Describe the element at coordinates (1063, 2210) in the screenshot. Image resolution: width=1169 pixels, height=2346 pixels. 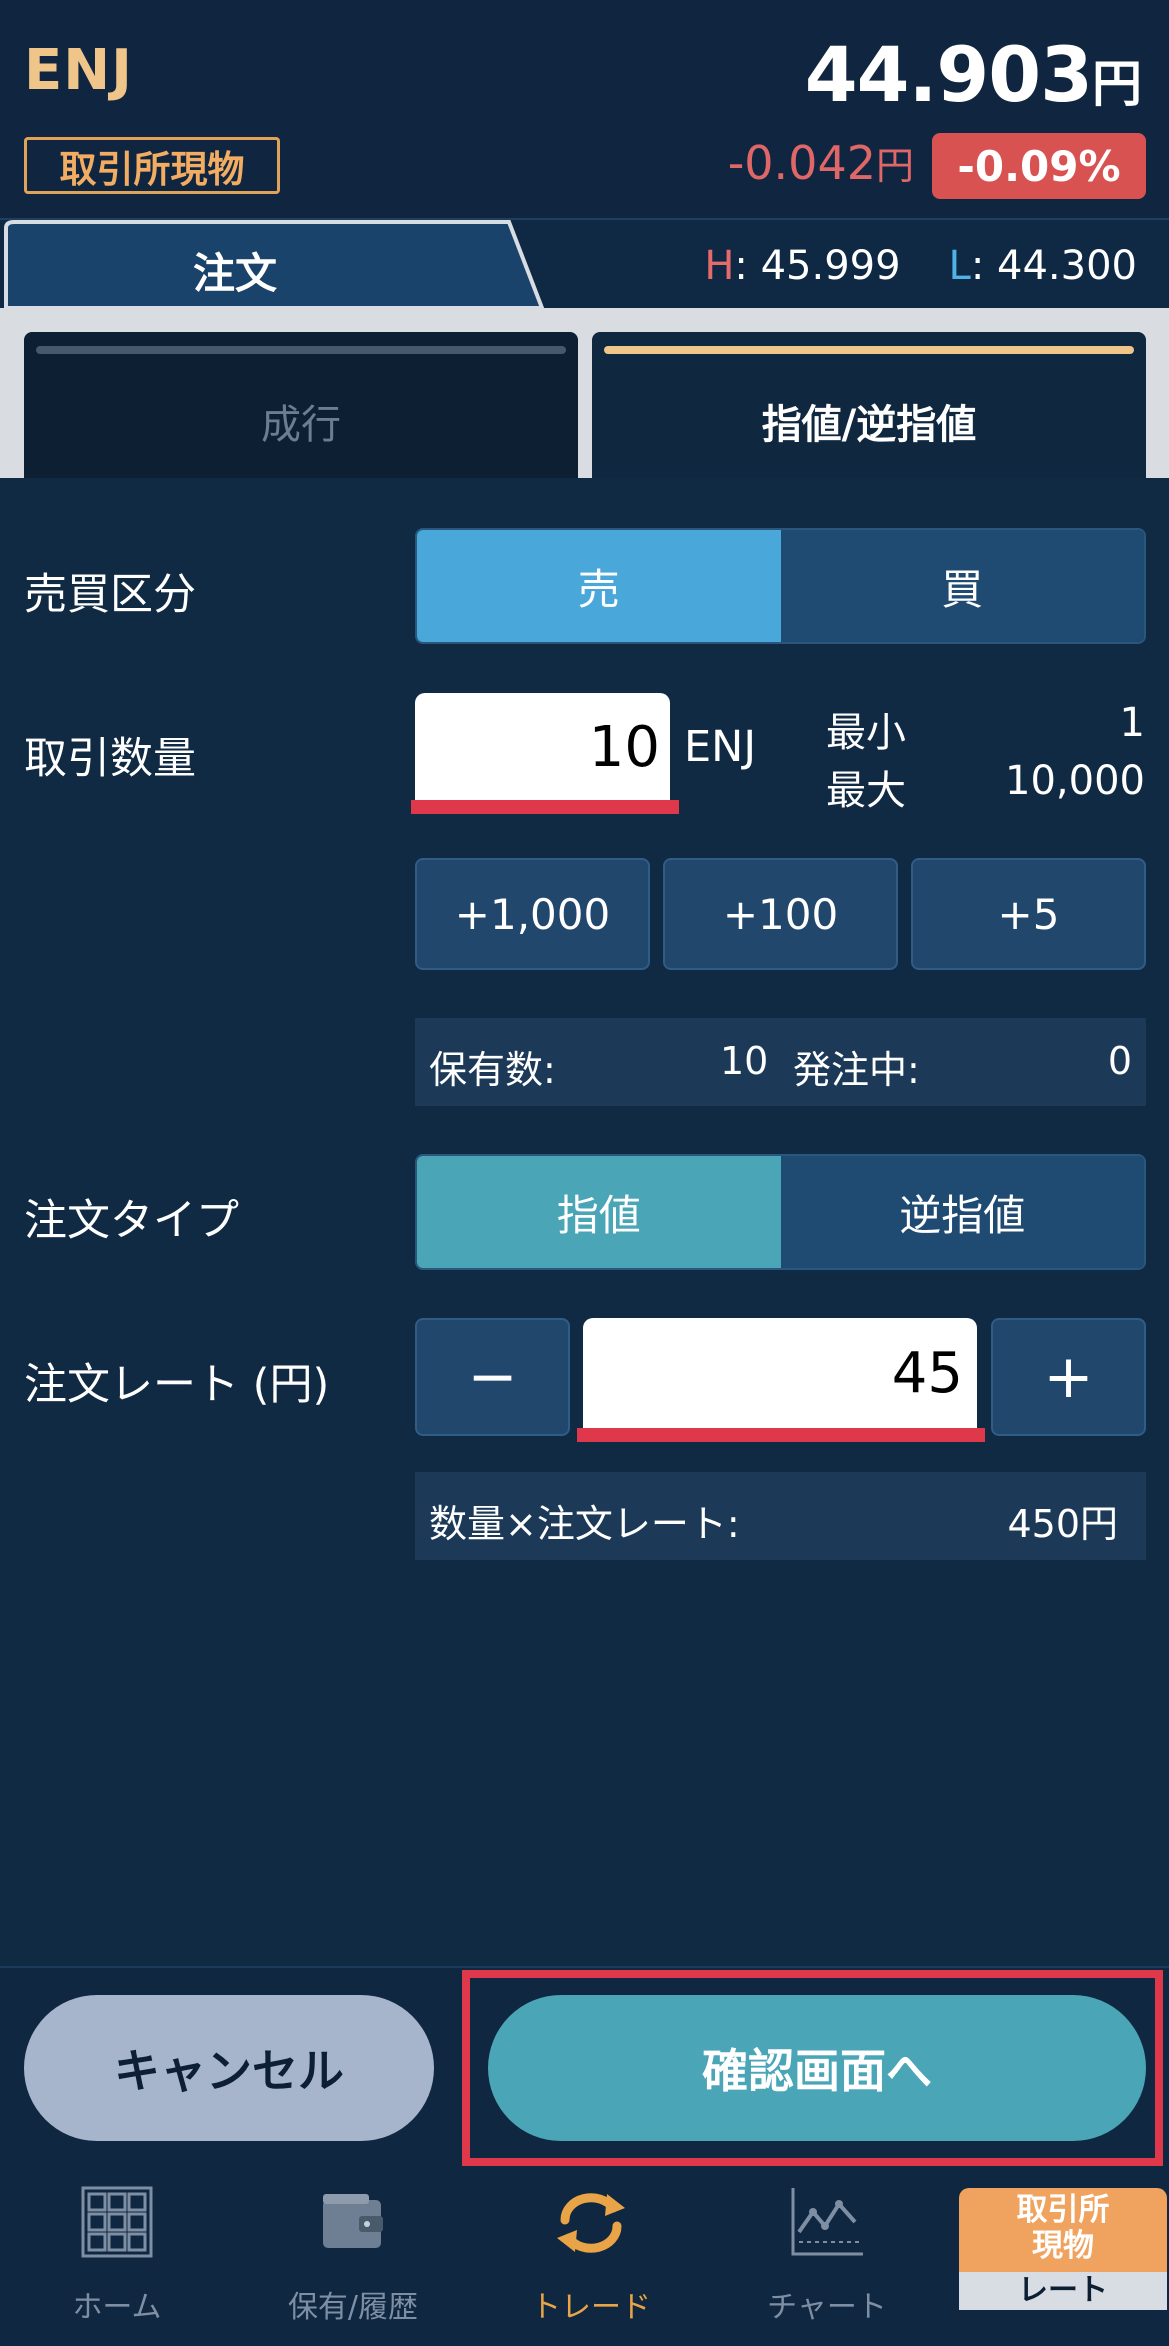
I see `nav-rate-market-line1: 取引所` at that location.